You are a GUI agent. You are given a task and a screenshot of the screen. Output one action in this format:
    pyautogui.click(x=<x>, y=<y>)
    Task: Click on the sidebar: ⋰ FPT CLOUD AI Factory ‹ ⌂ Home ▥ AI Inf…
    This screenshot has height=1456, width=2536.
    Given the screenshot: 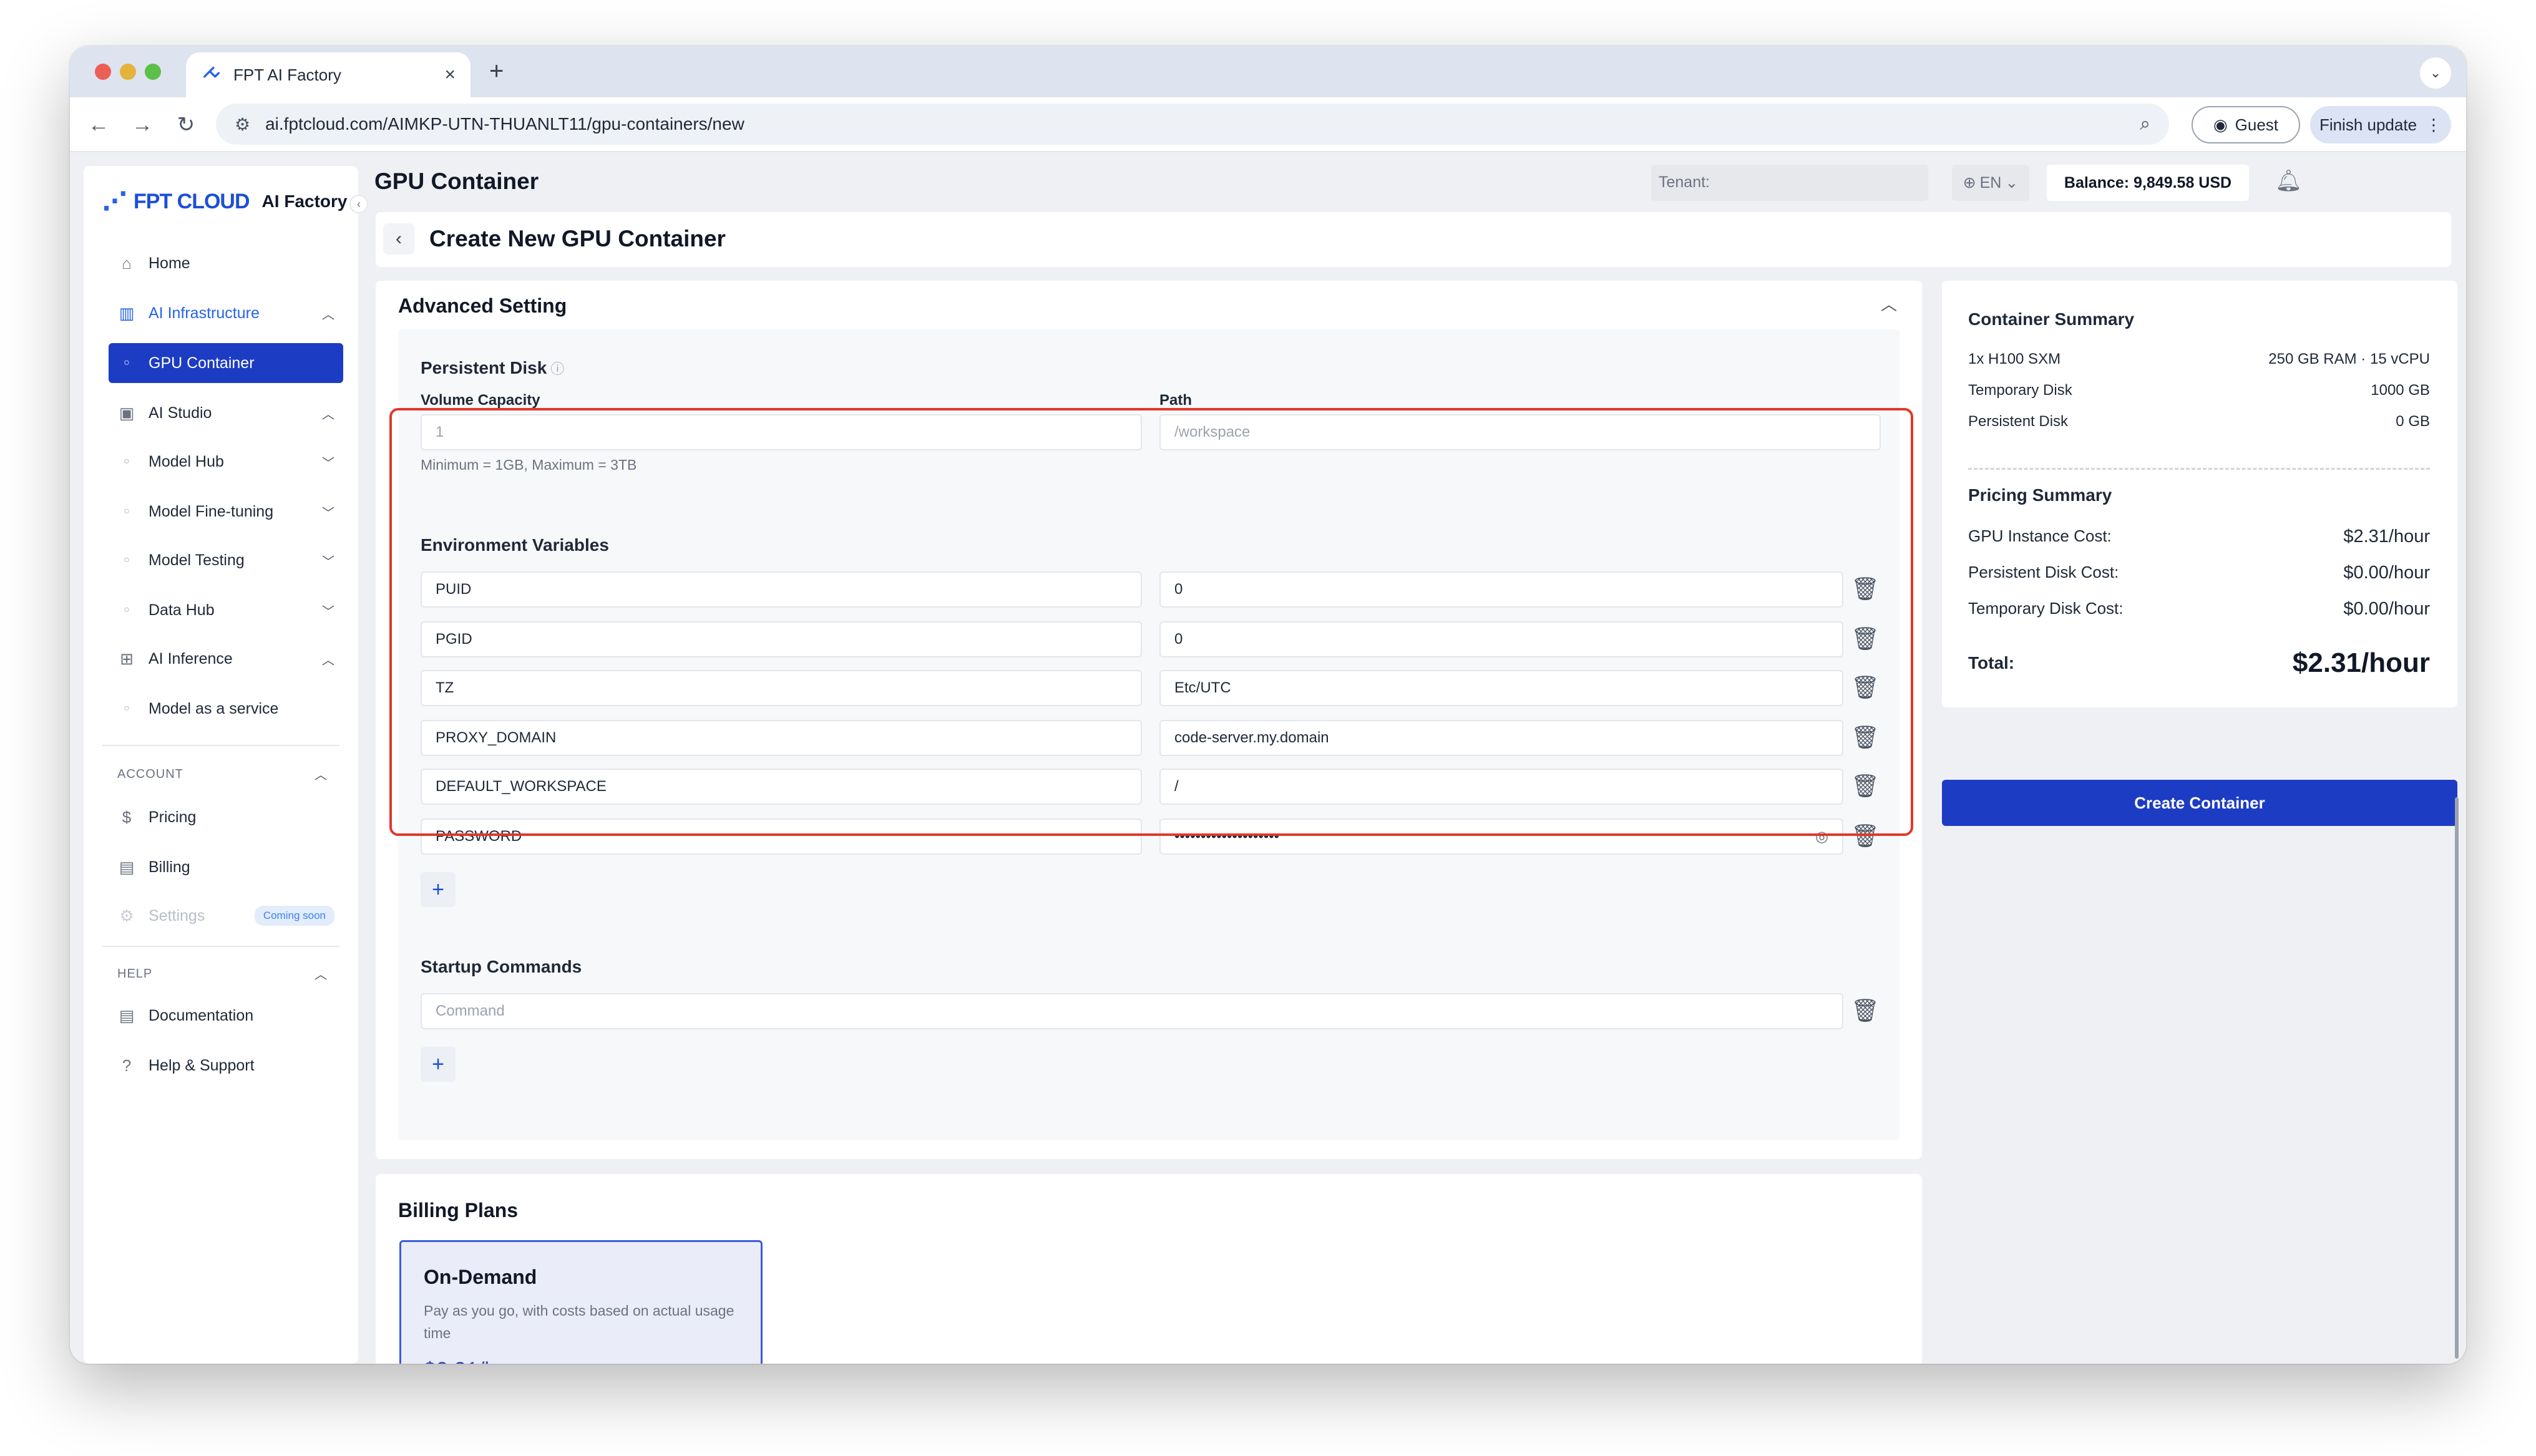 What is the action you would take?
    pyautogui.click(x=226, y=765)
    